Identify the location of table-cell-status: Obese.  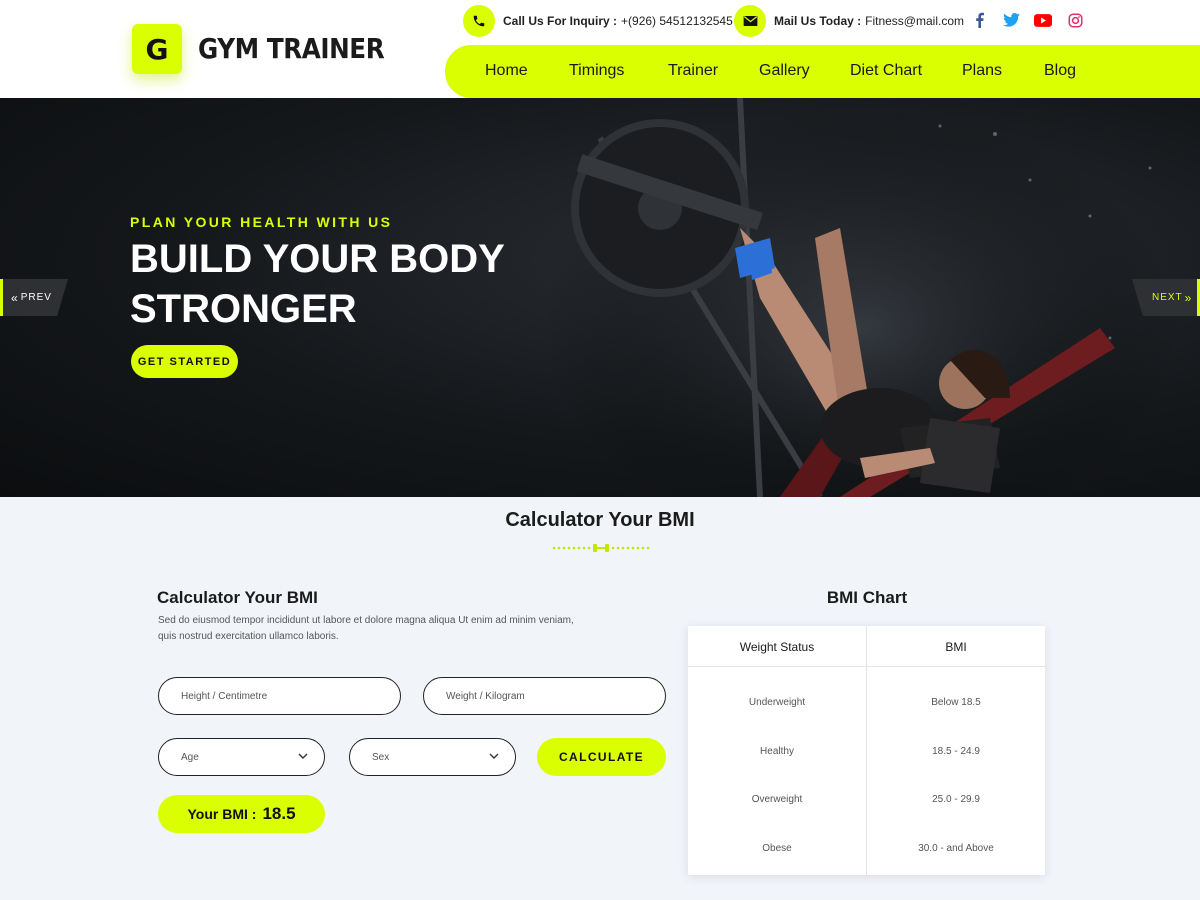
(777, 848).